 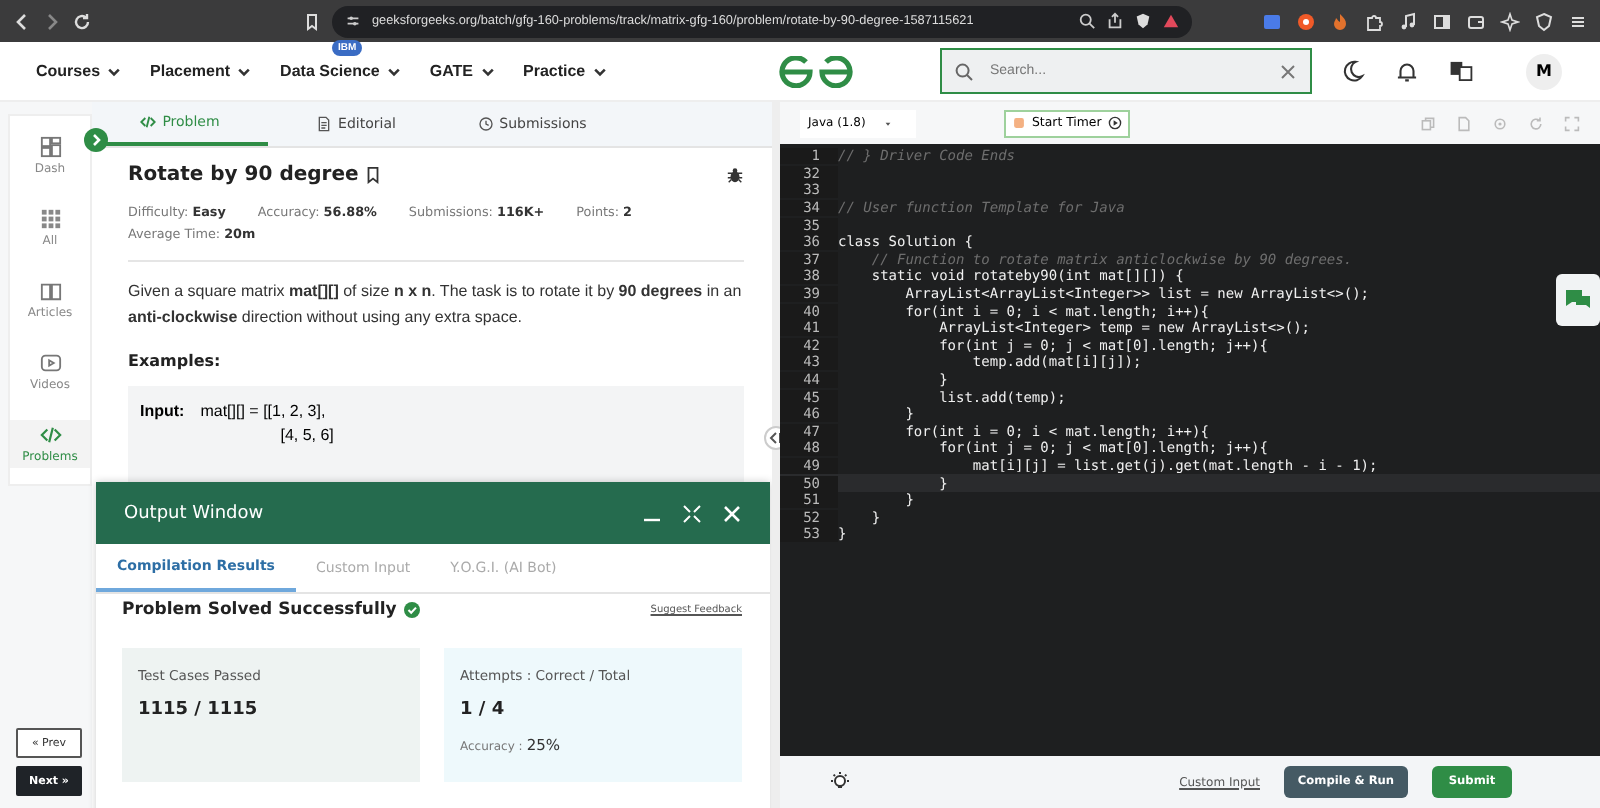 What do you see at coordinates (1115, 21) in the screenshot?
I see `share-icon` at bounding box center [1115, 21].